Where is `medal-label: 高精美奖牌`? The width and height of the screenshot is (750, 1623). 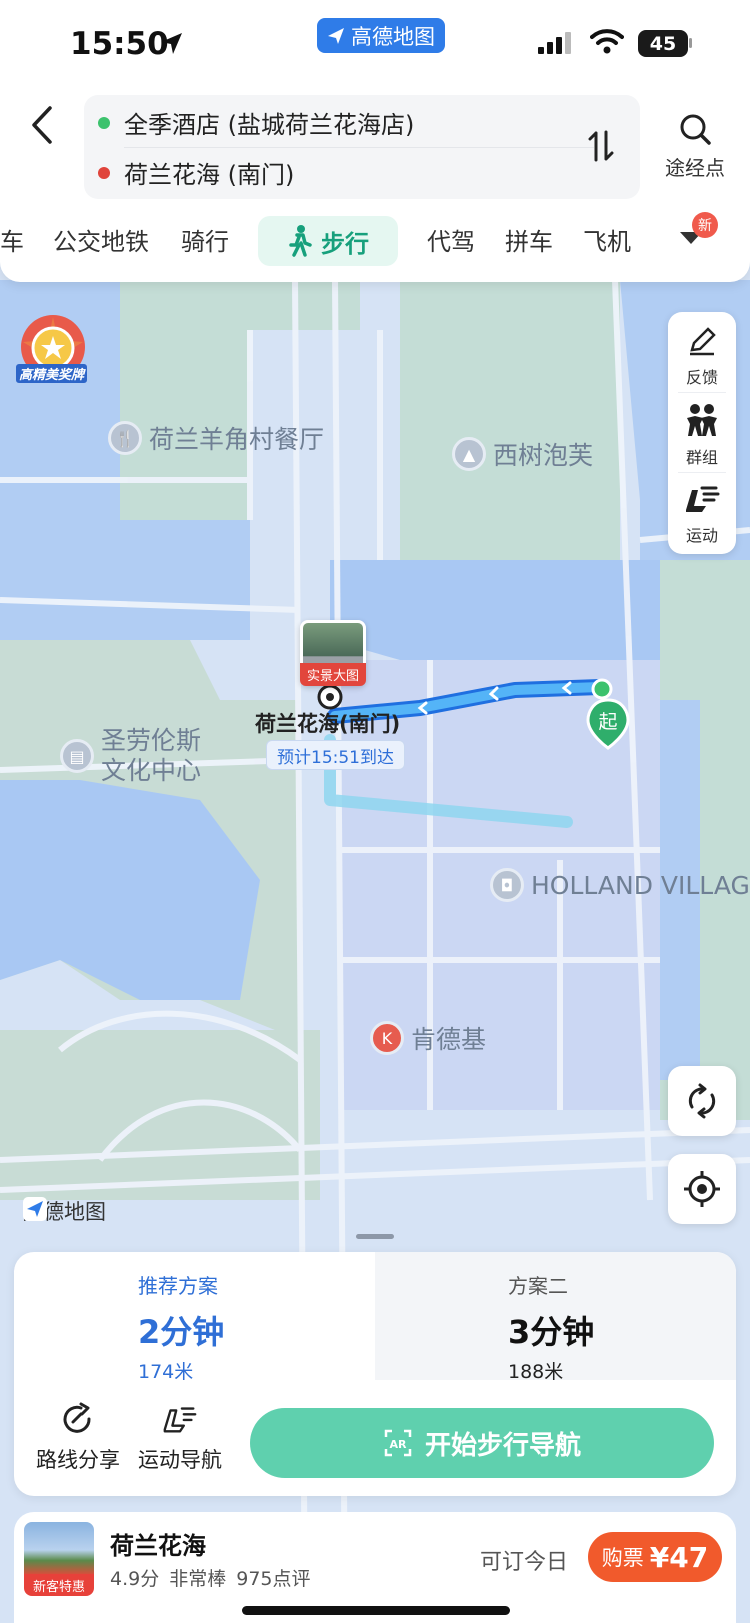 medal-label: 高精美奖牌 is located at coordinates (52, 373).